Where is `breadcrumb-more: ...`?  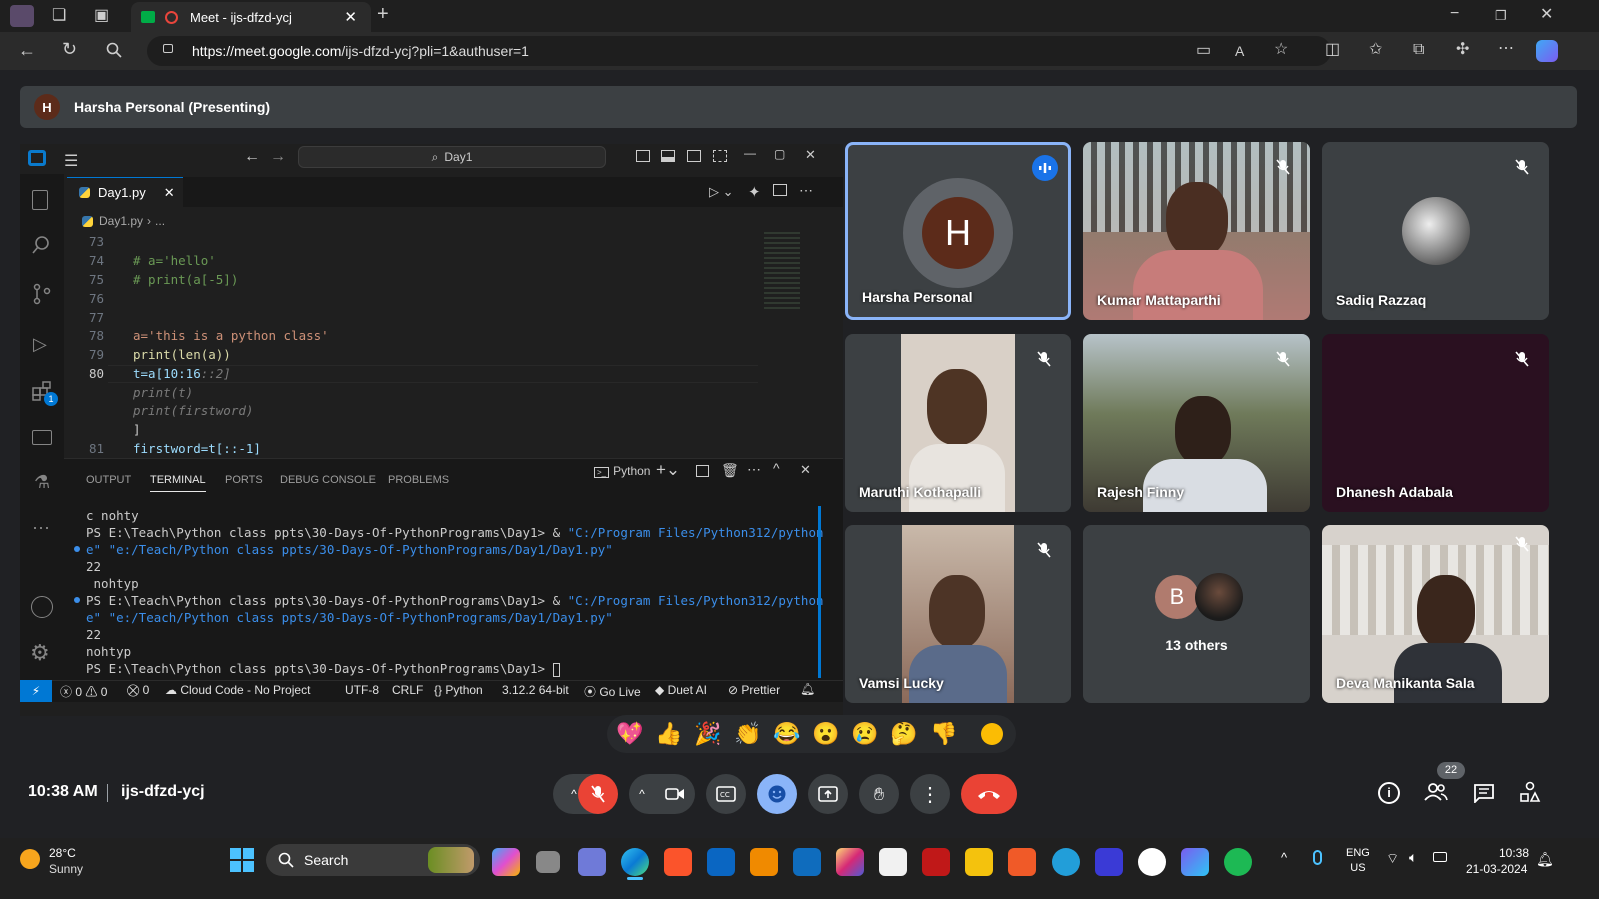
breadcrumb-more: ... is located at coordinates (160, 221).